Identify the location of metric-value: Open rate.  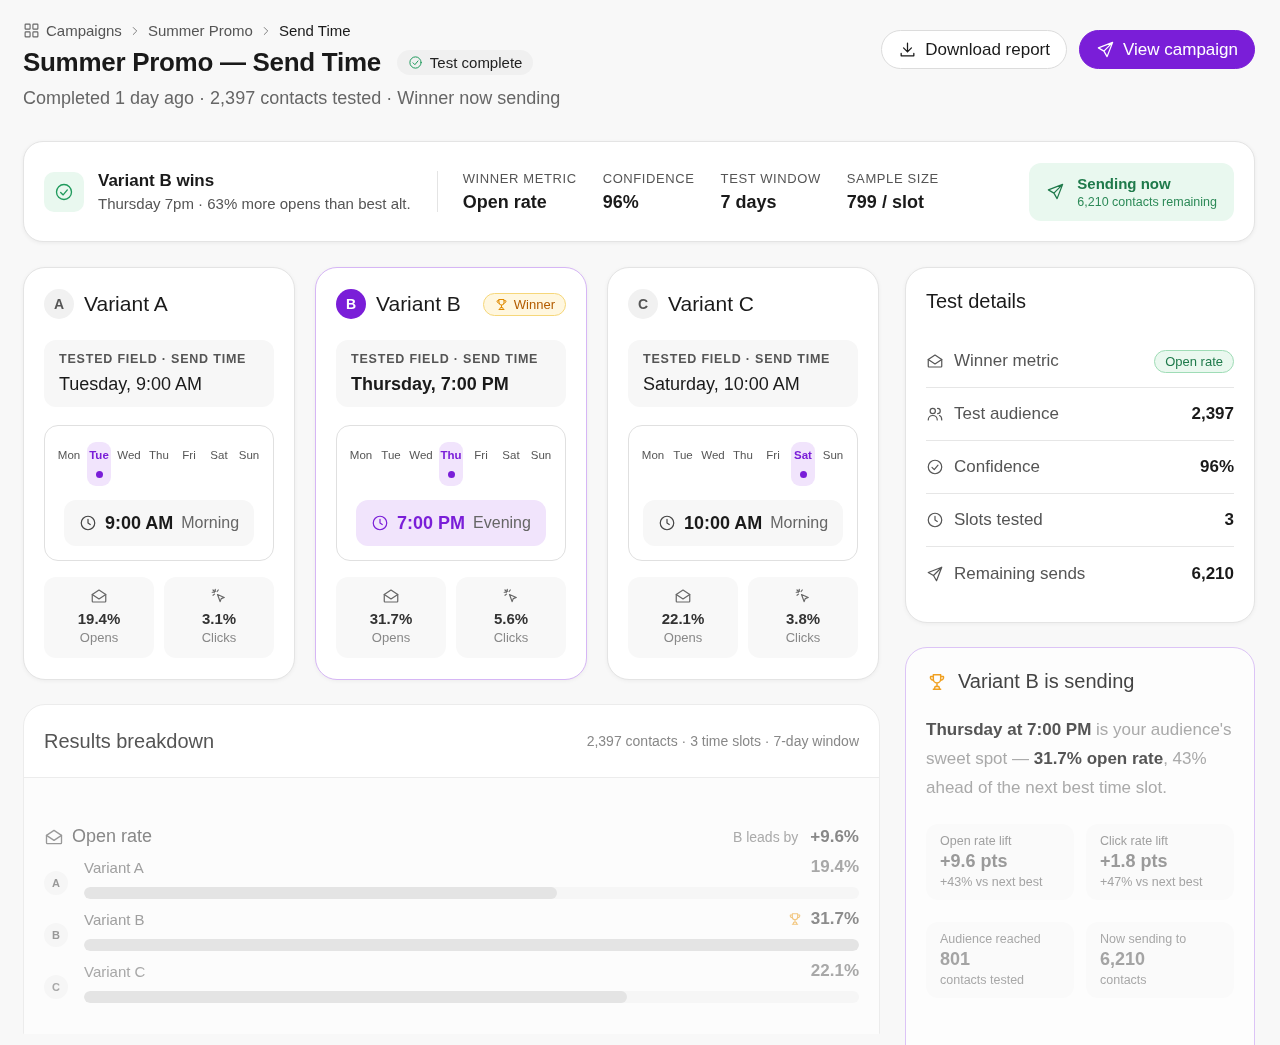
(505, 202).